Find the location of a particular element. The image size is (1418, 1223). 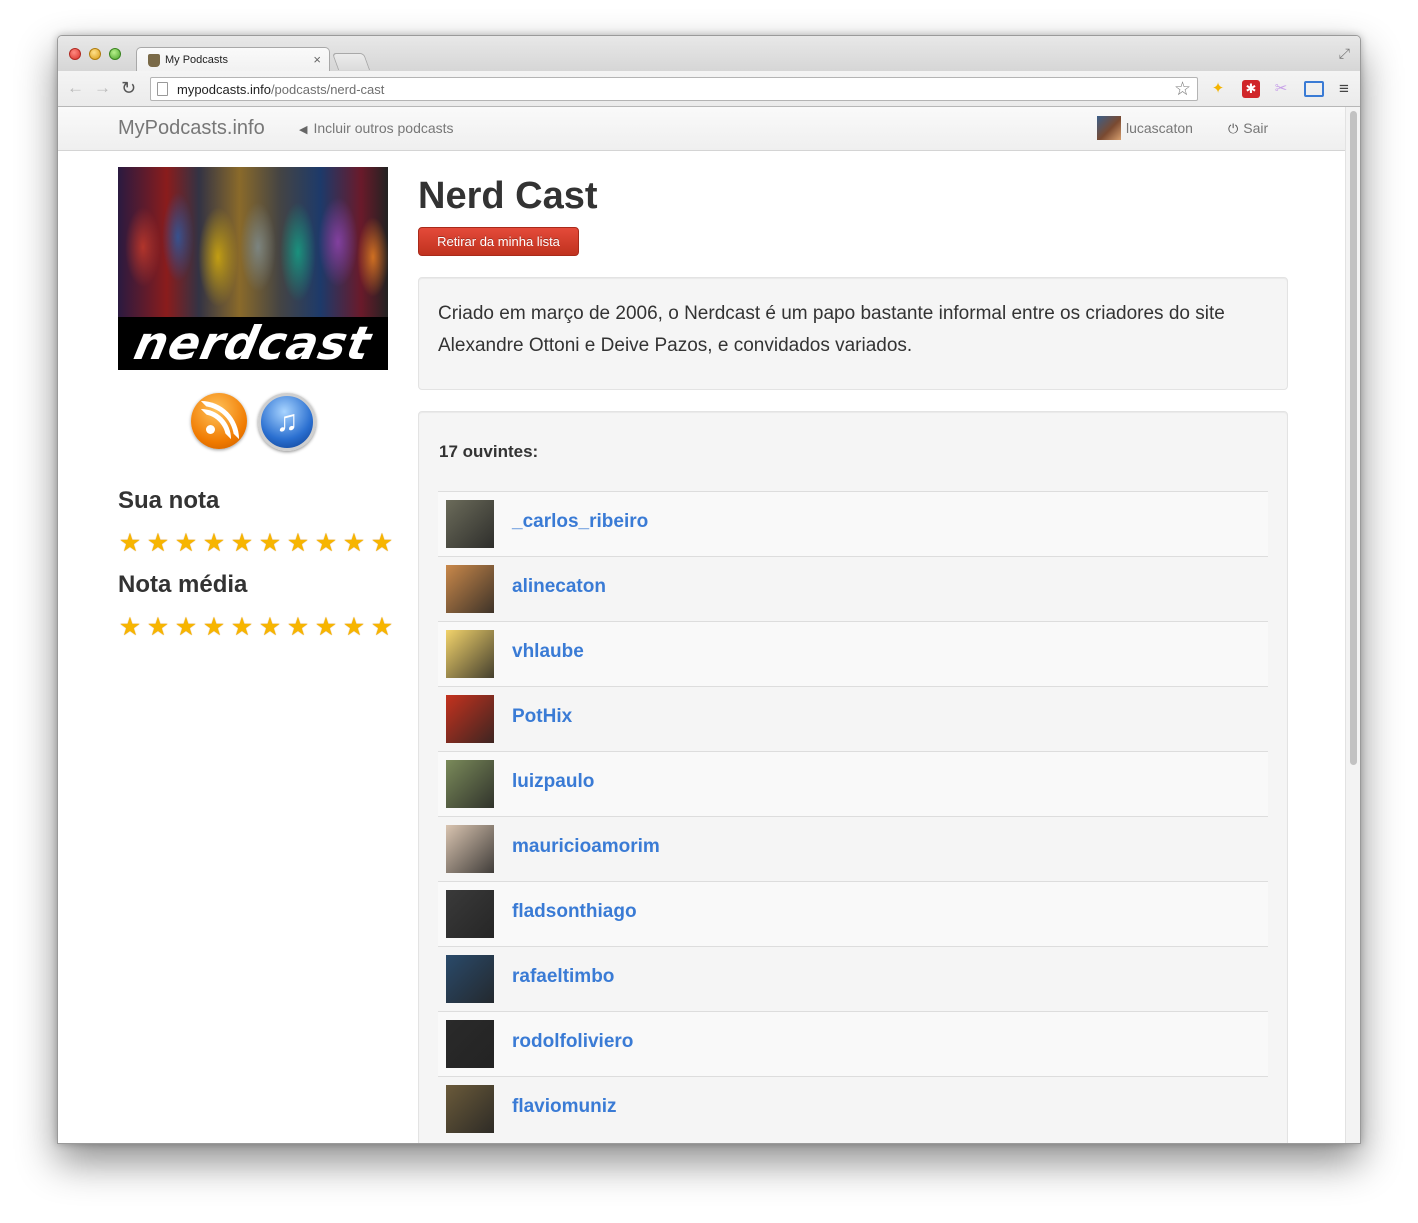

rss-feed-icon is located at coordinates (219, 421).